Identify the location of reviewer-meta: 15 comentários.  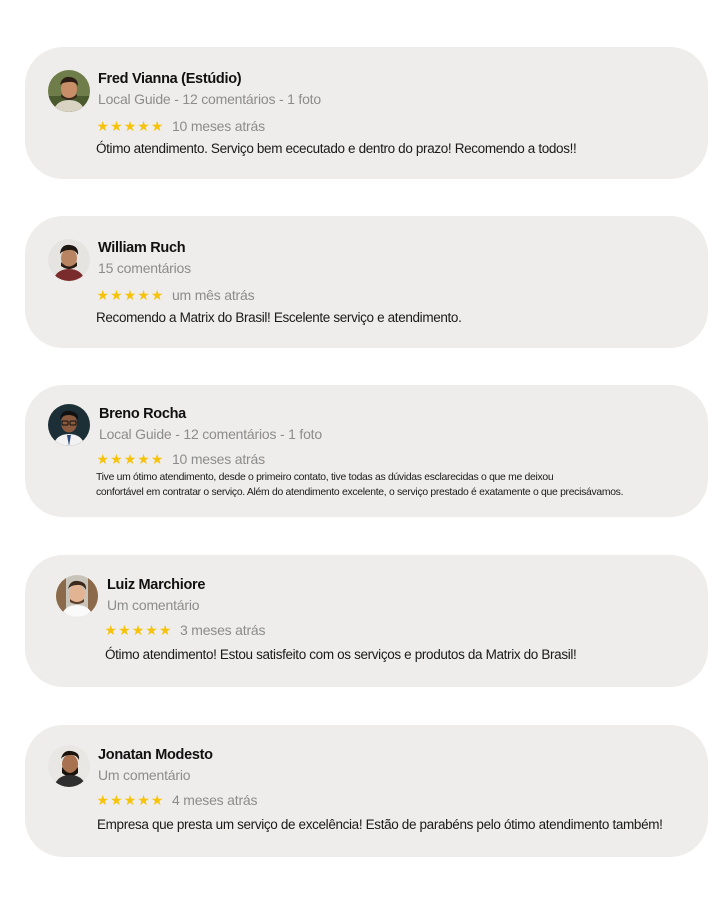
(144, 268).